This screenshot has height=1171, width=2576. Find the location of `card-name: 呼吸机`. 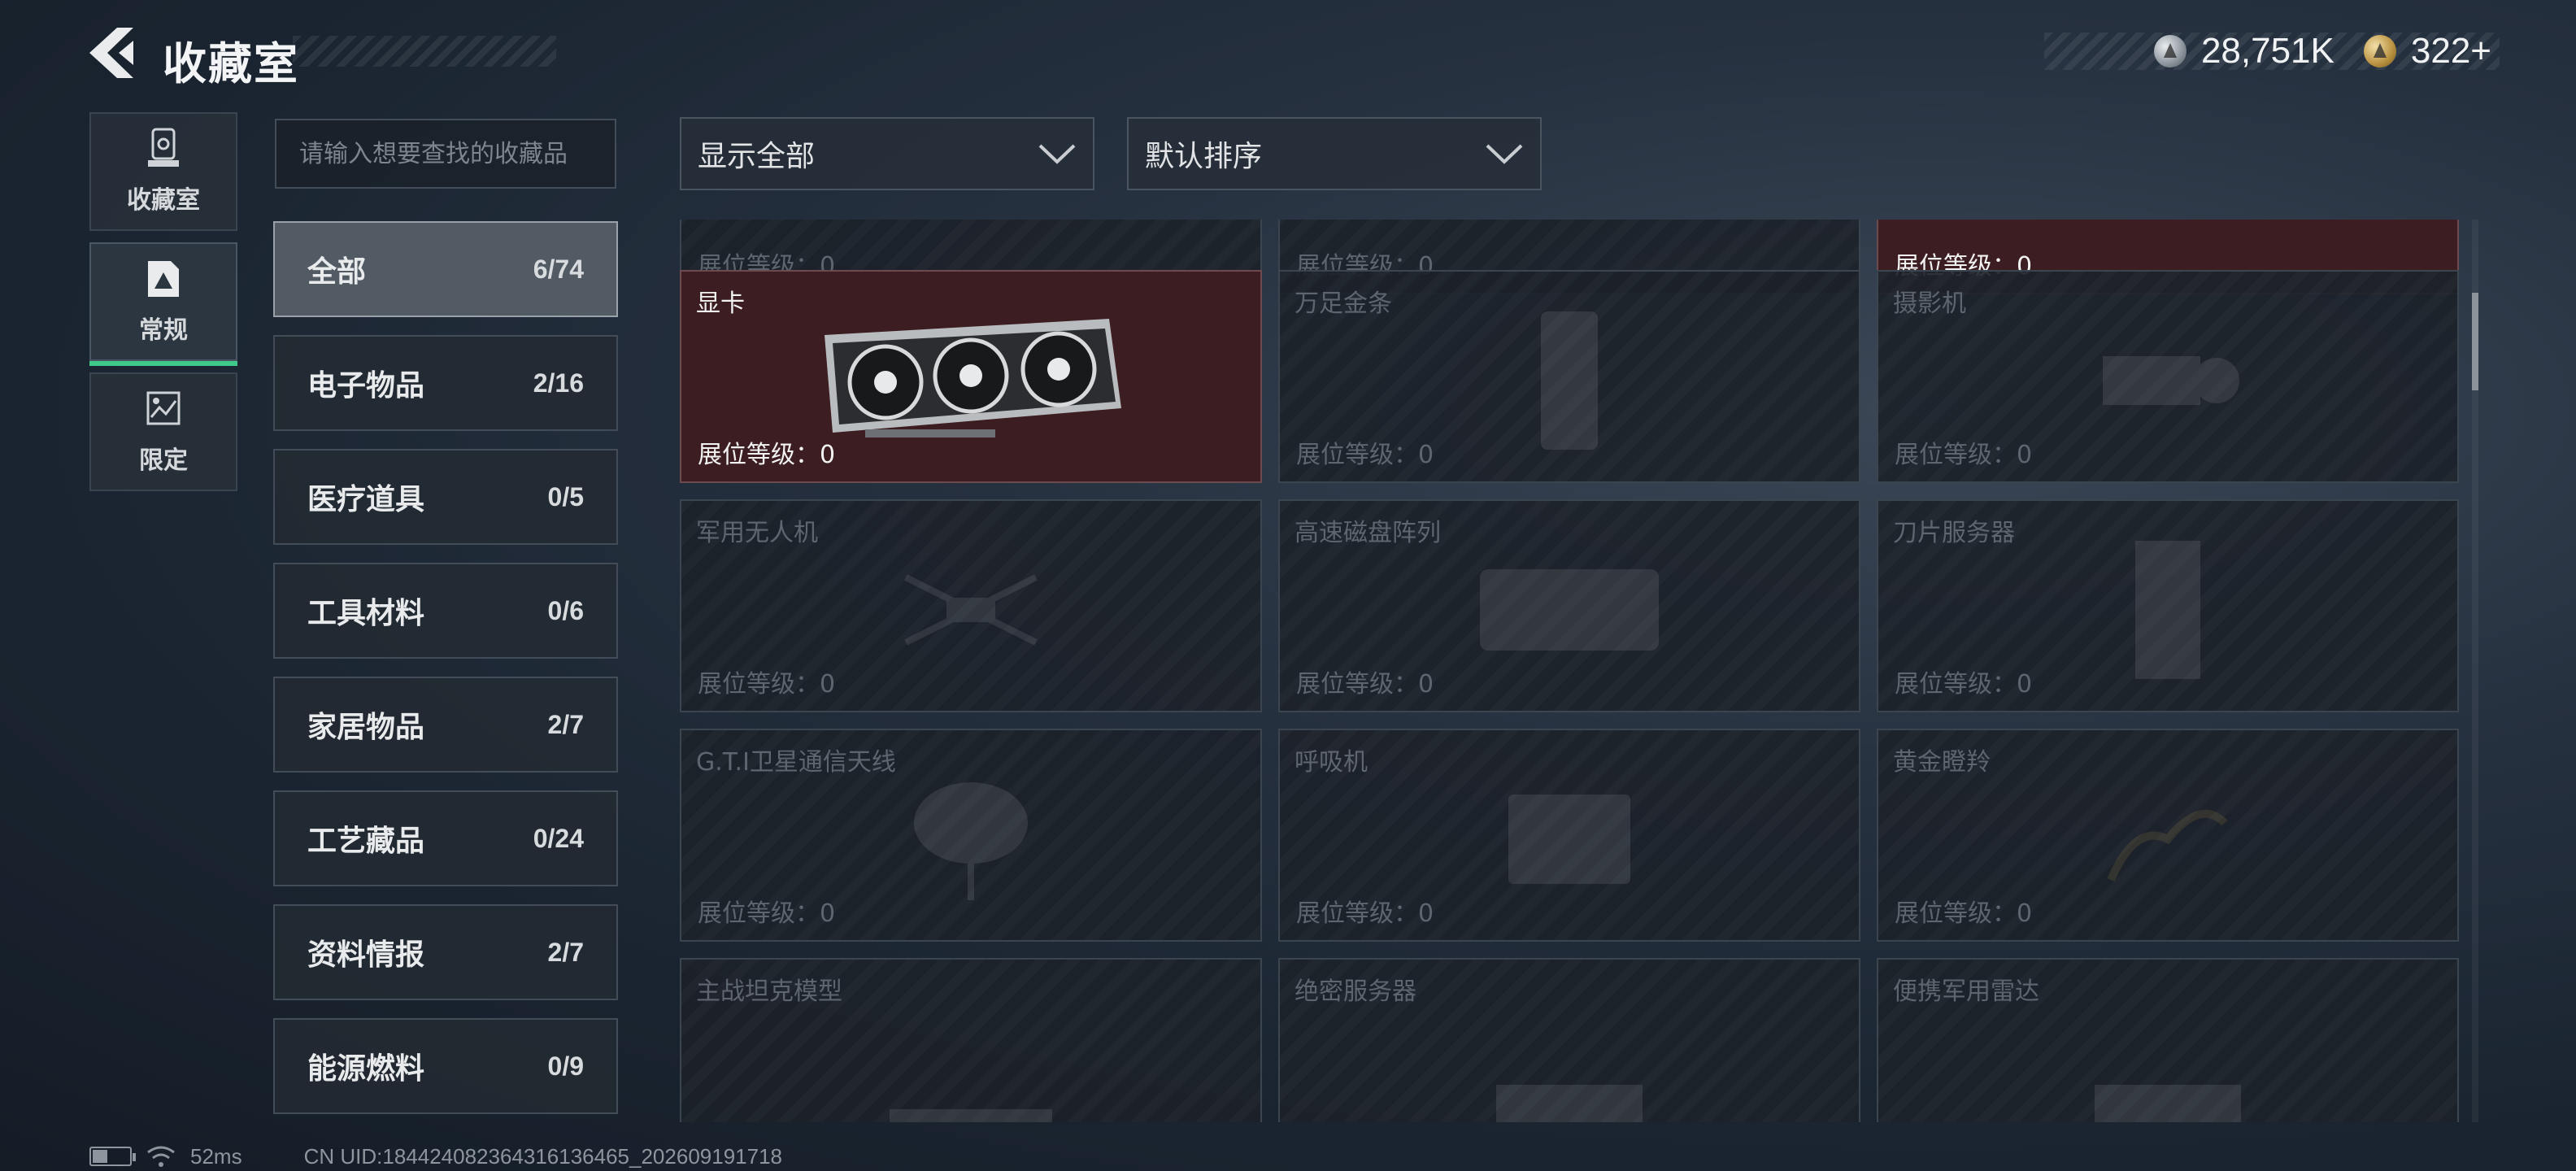

card-name: 呼吸机 is located at coordinates (1332, 762).